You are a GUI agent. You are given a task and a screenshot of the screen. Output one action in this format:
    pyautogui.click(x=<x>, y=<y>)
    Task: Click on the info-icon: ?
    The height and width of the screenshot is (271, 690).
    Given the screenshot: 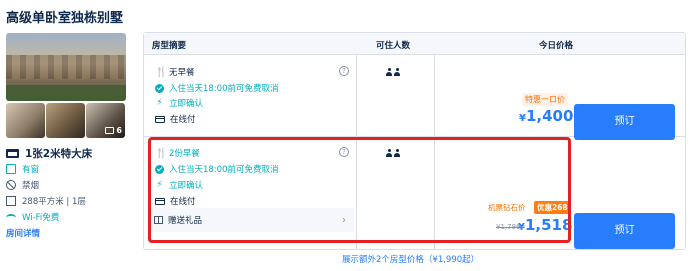 What is the action you would take?
    pyautogui.click(x=344, y=71)
    